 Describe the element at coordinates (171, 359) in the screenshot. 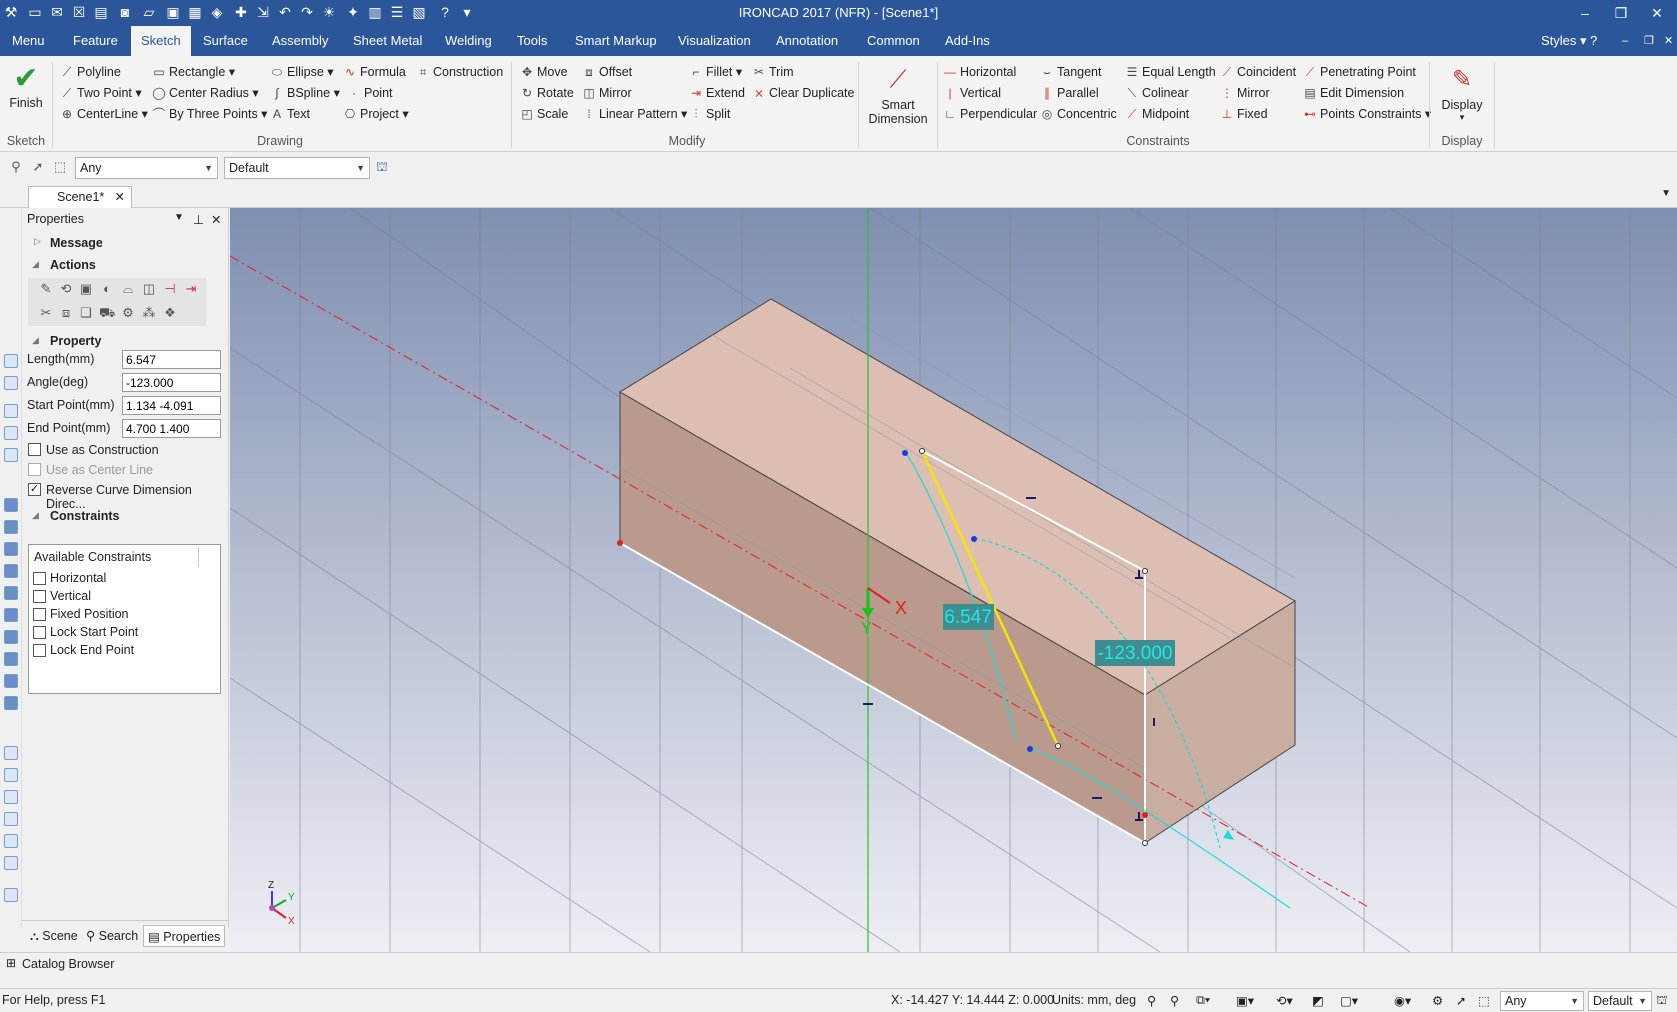

I see `length-field` at that location.